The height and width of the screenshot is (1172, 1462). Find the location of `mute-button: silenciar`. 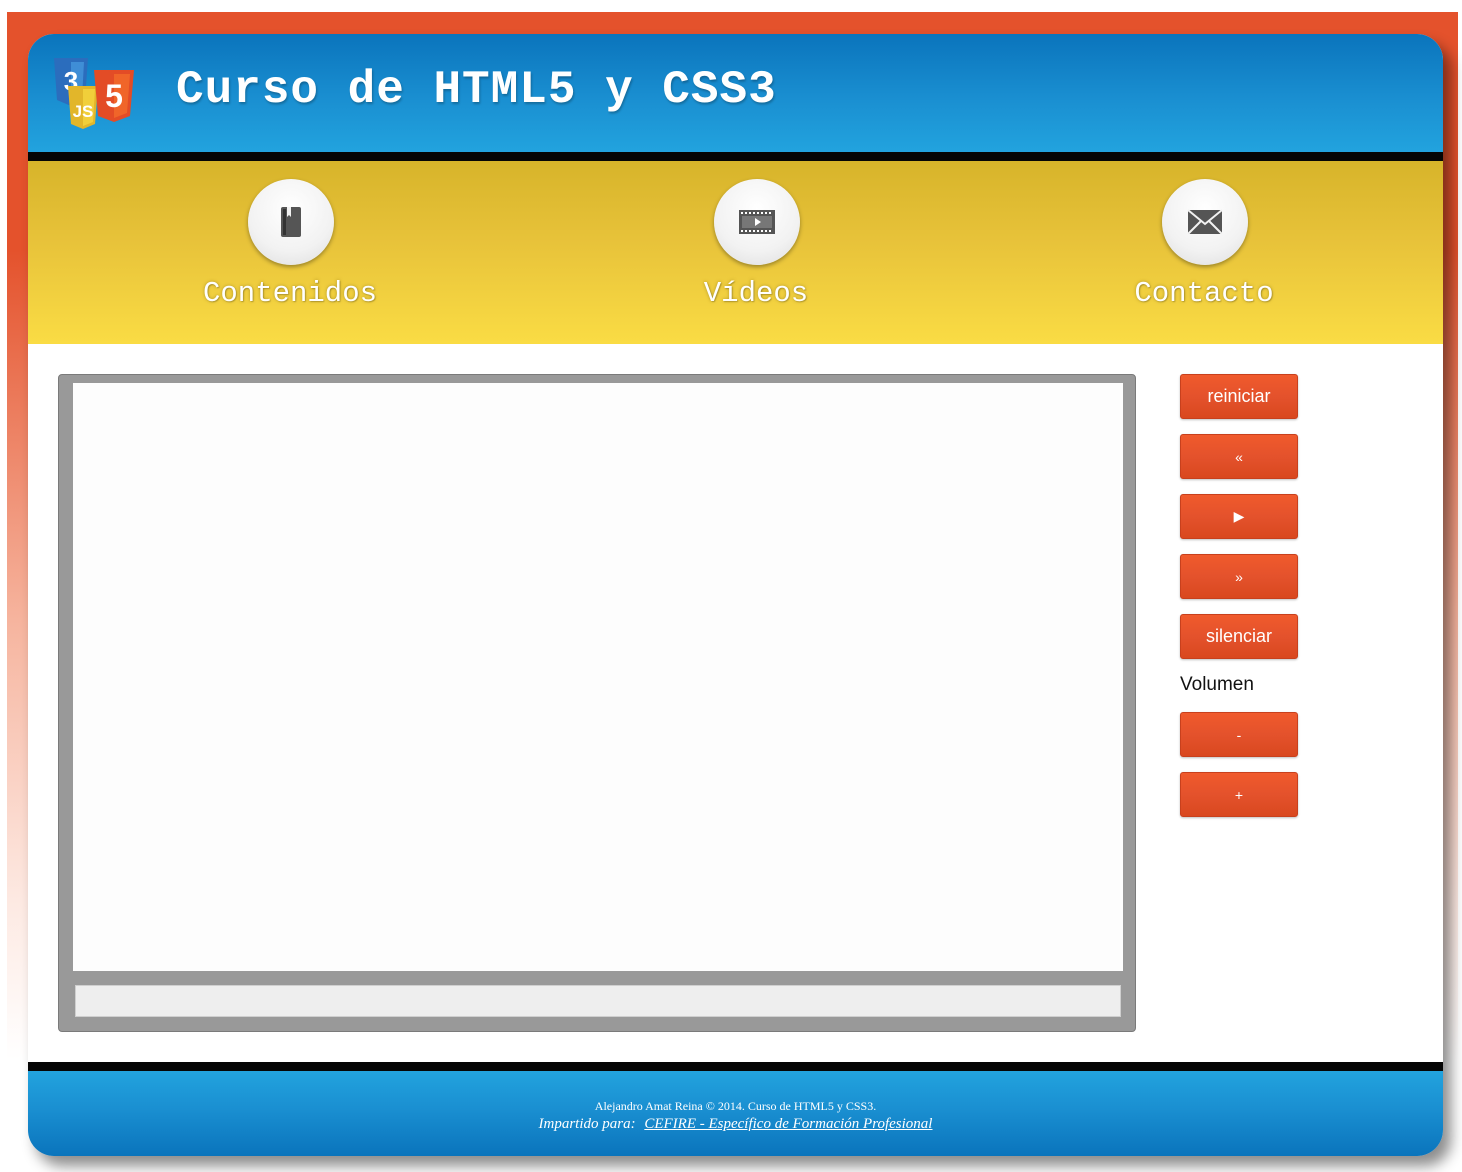

mute-button: silenciar is located at coordinates (1239, 636).